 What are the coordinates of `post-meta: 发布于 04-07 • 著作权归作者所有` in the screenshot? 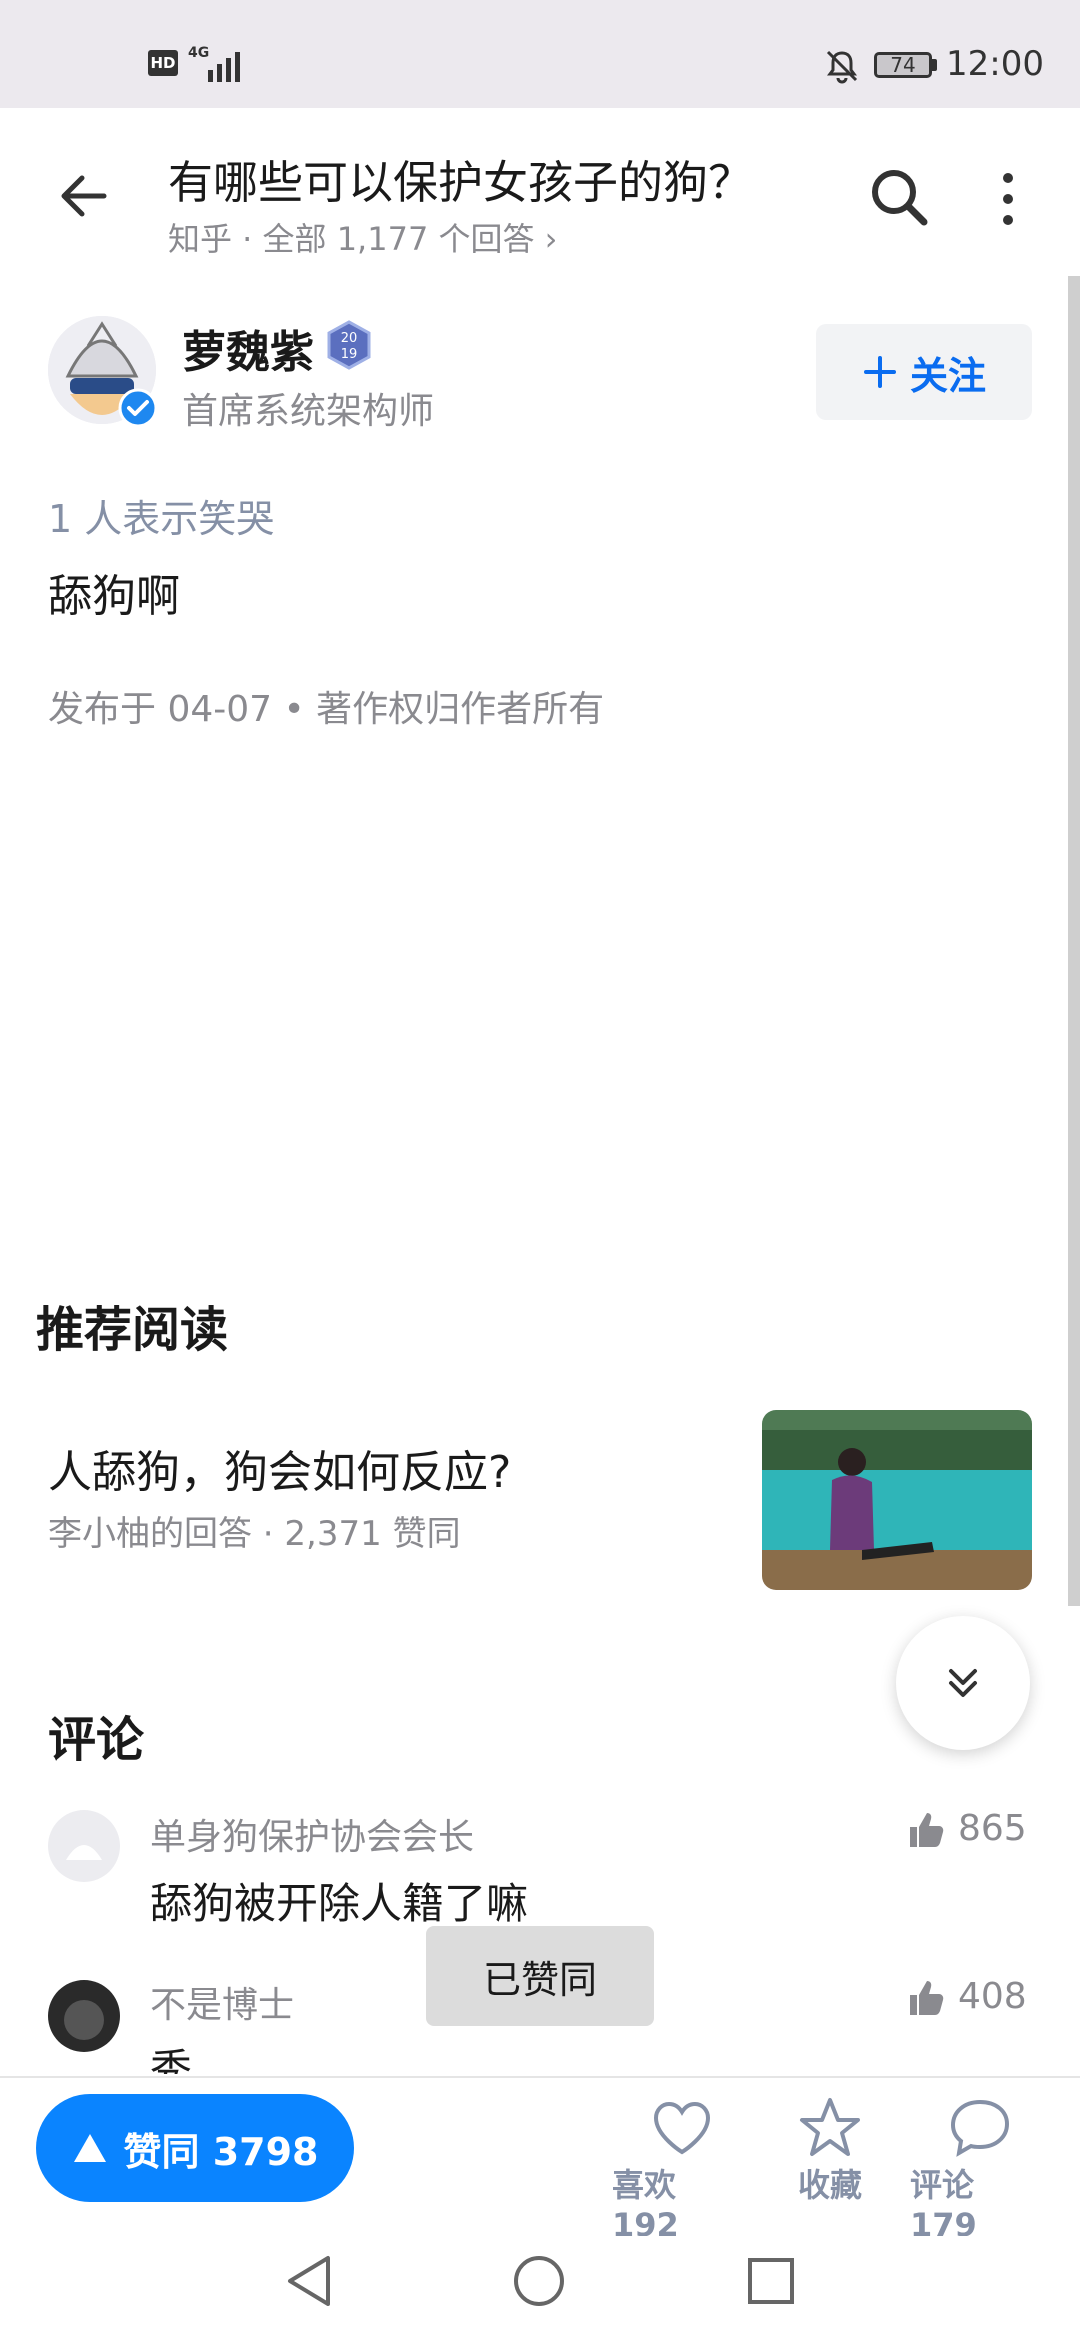 It's located at (326, 709).